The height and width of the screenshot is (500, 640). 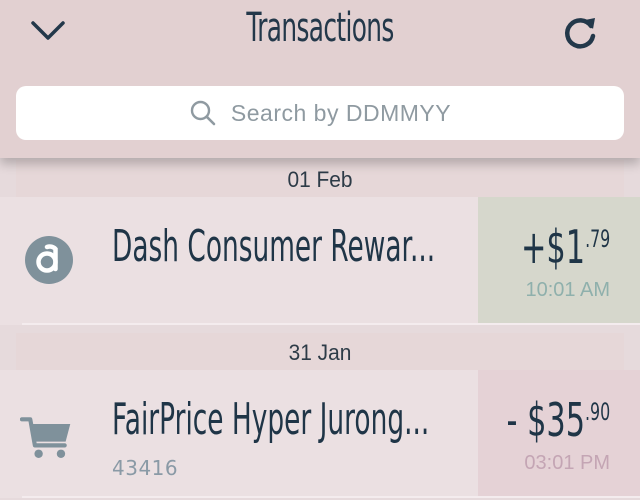 What do you see at coordinates (533, 247) in the screenshot?
I see `amount-sign: +` at bounding box center [533, 247].